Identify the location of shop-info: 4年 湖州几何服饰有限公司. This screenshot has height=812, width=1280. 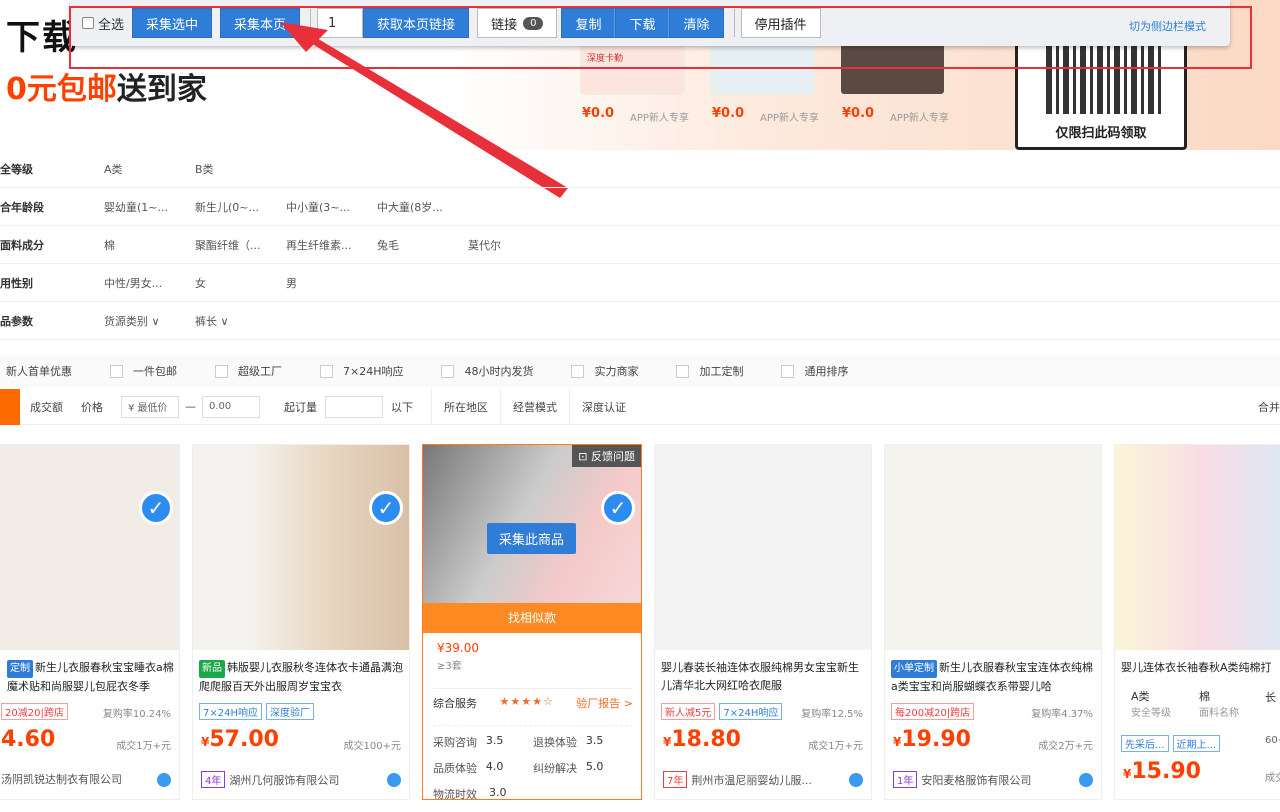
(270, 779).